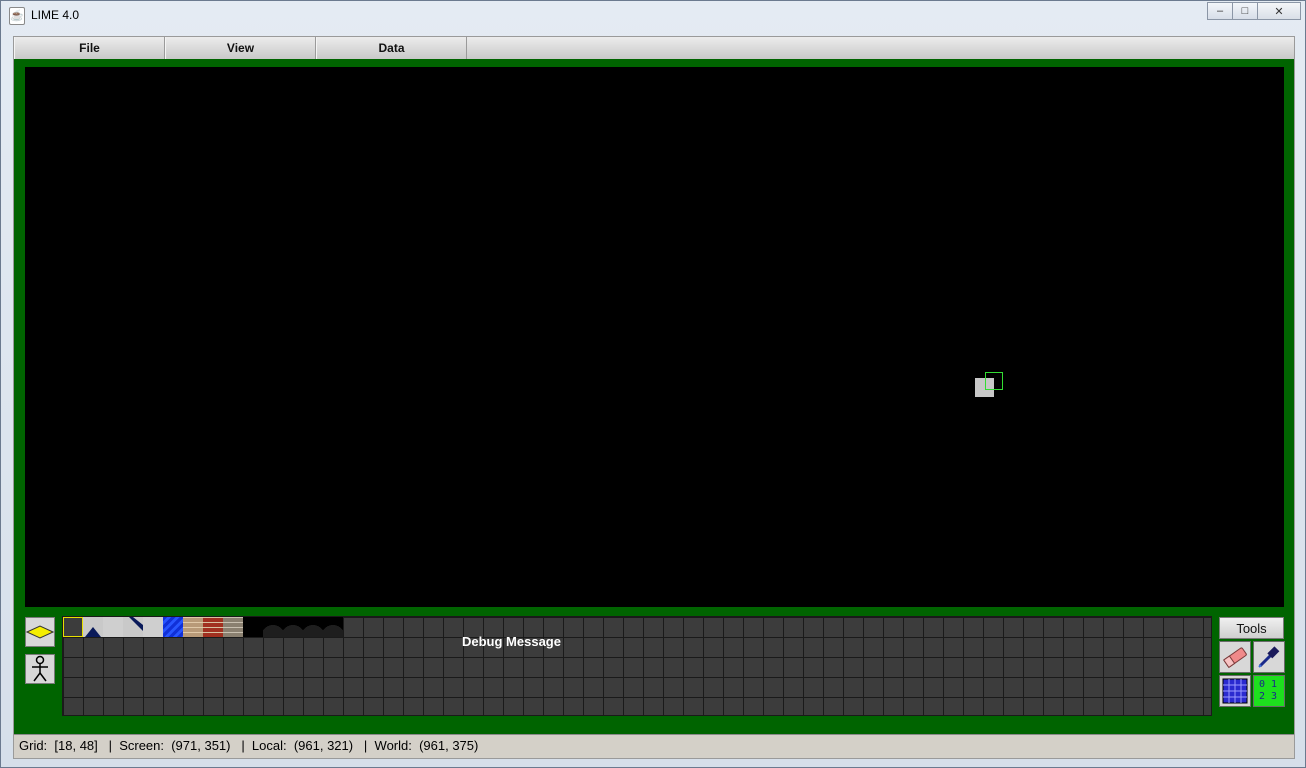  I want to click on palette-tile-brick-beige, so click(193, 627).